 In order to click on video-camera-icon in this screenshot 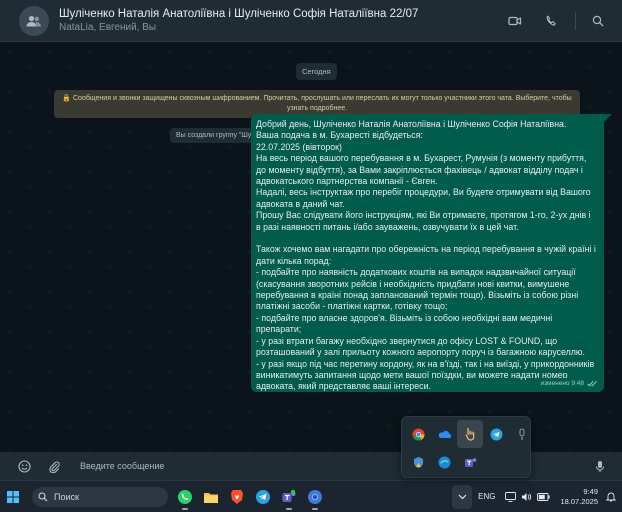, I will do `click(515, 20)`.